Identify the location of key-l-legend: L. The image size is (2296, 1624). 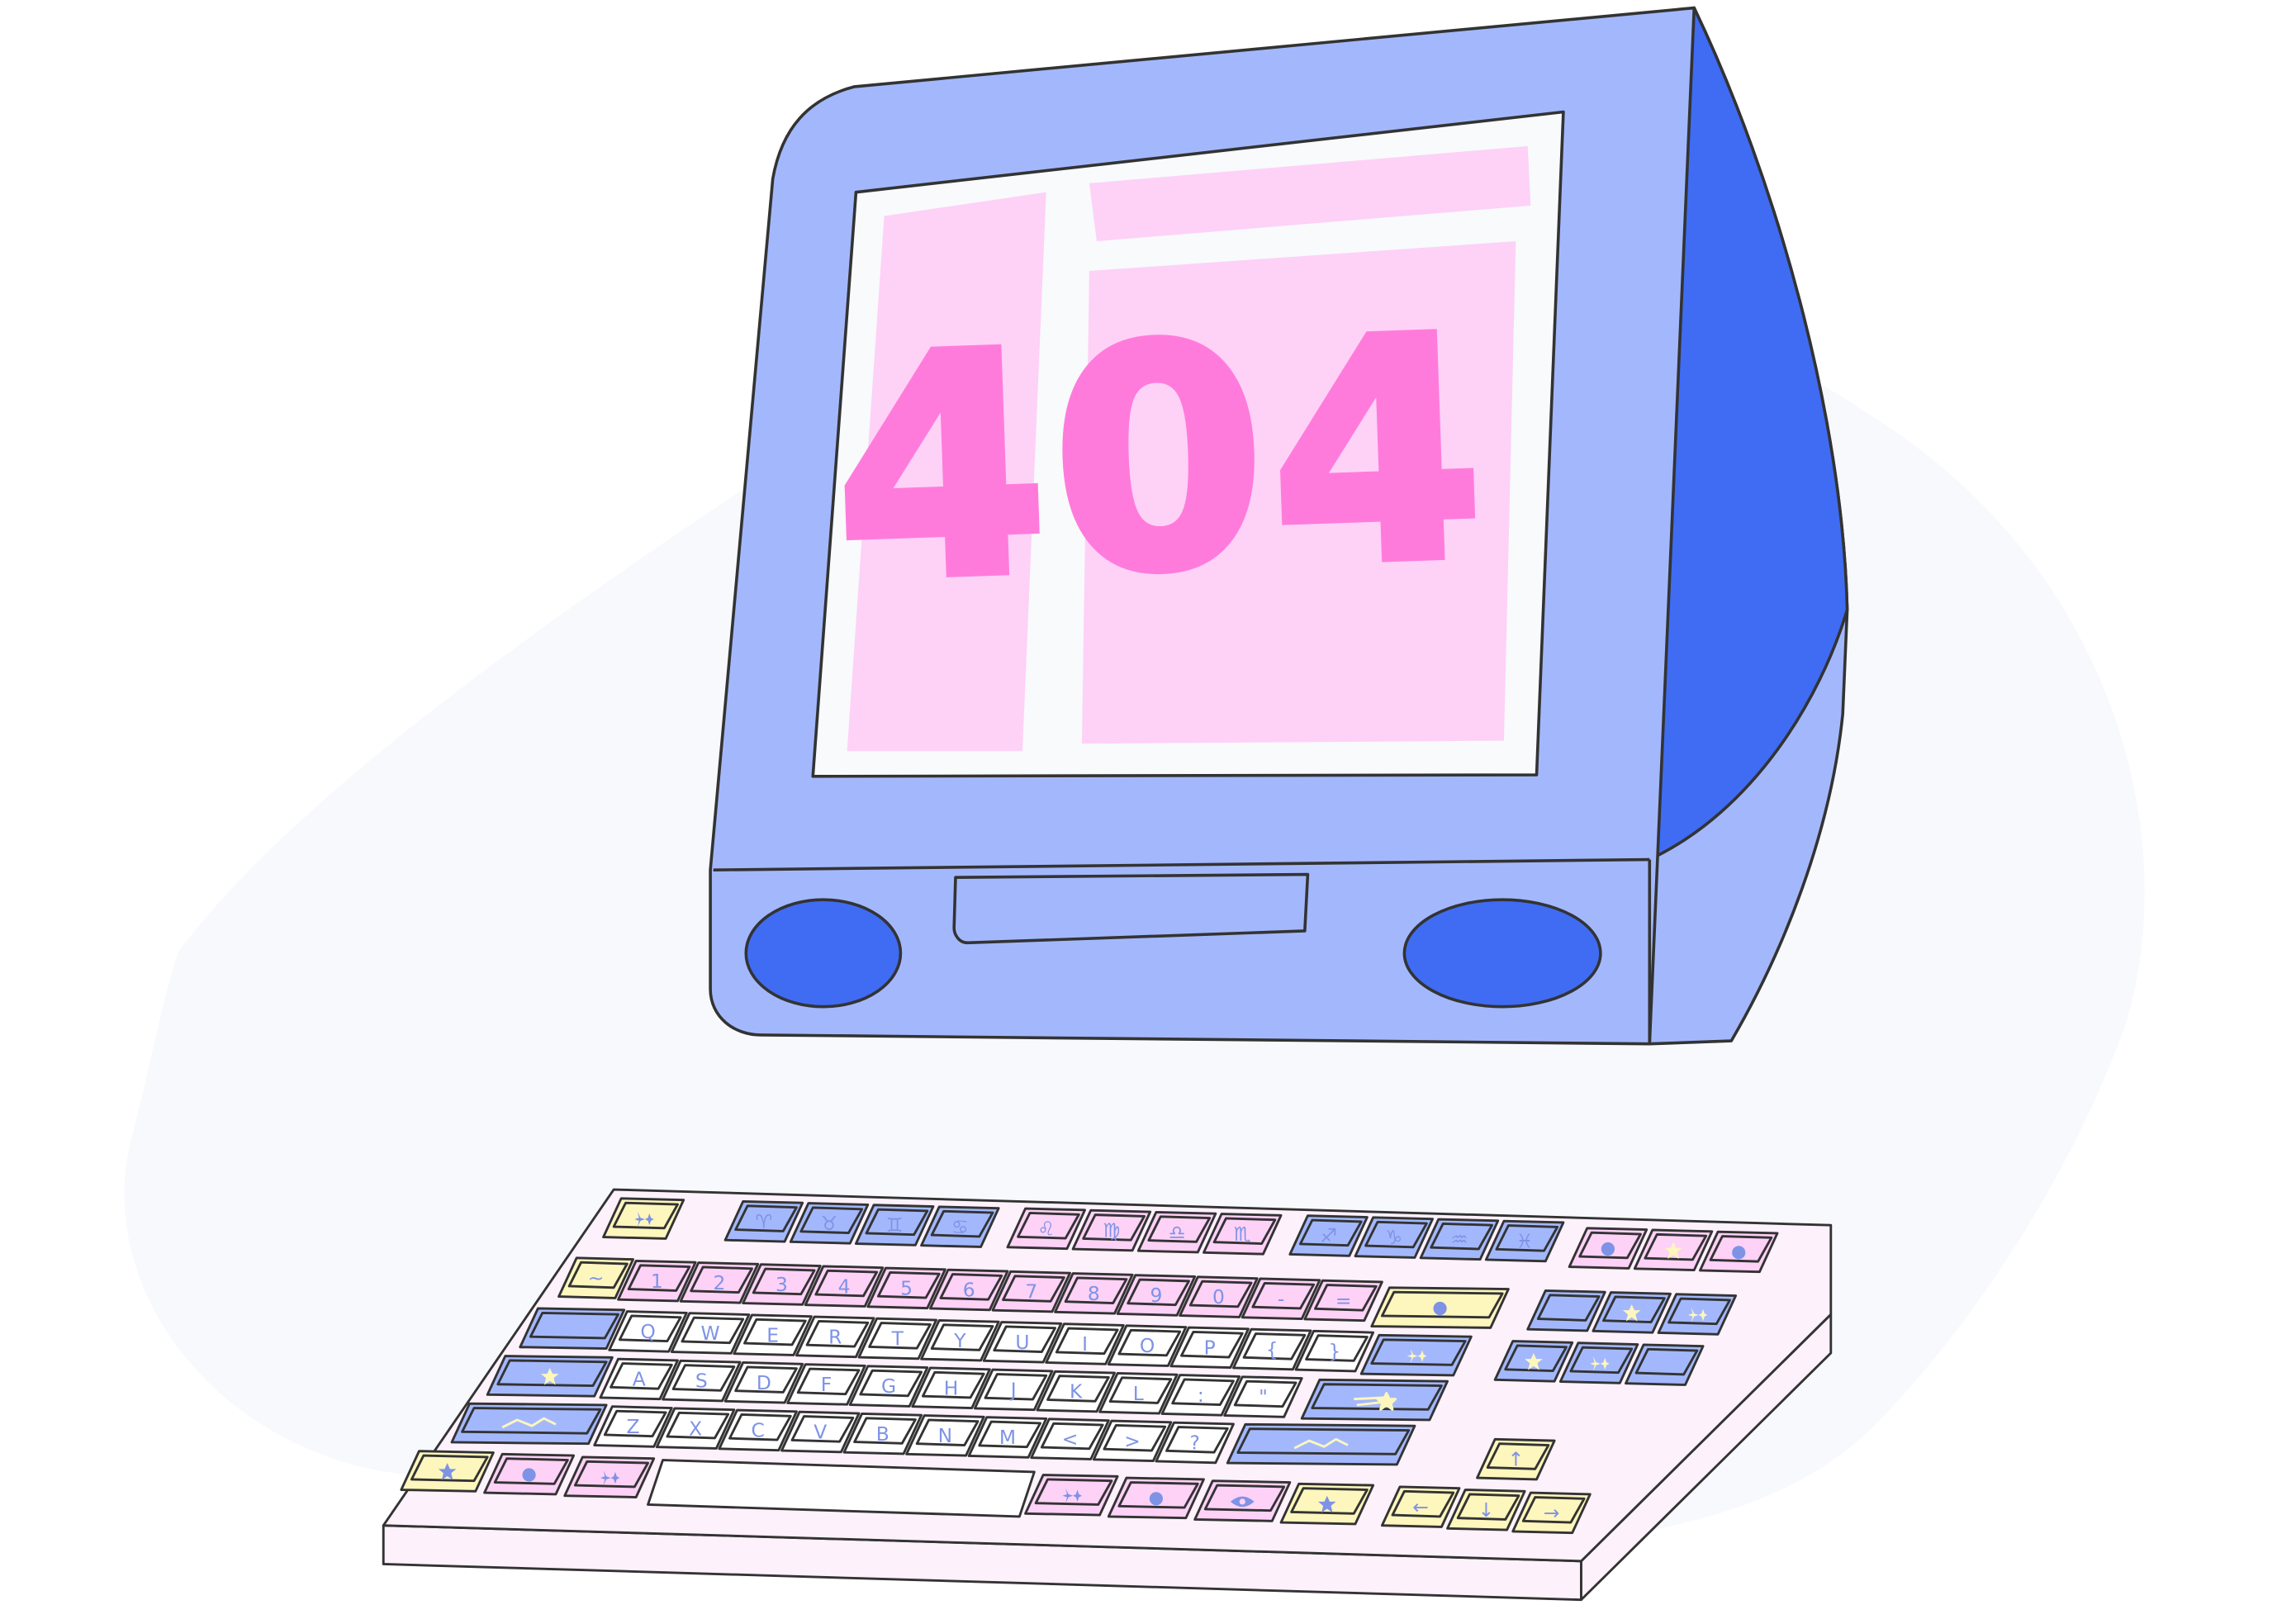
(1138, 1393).